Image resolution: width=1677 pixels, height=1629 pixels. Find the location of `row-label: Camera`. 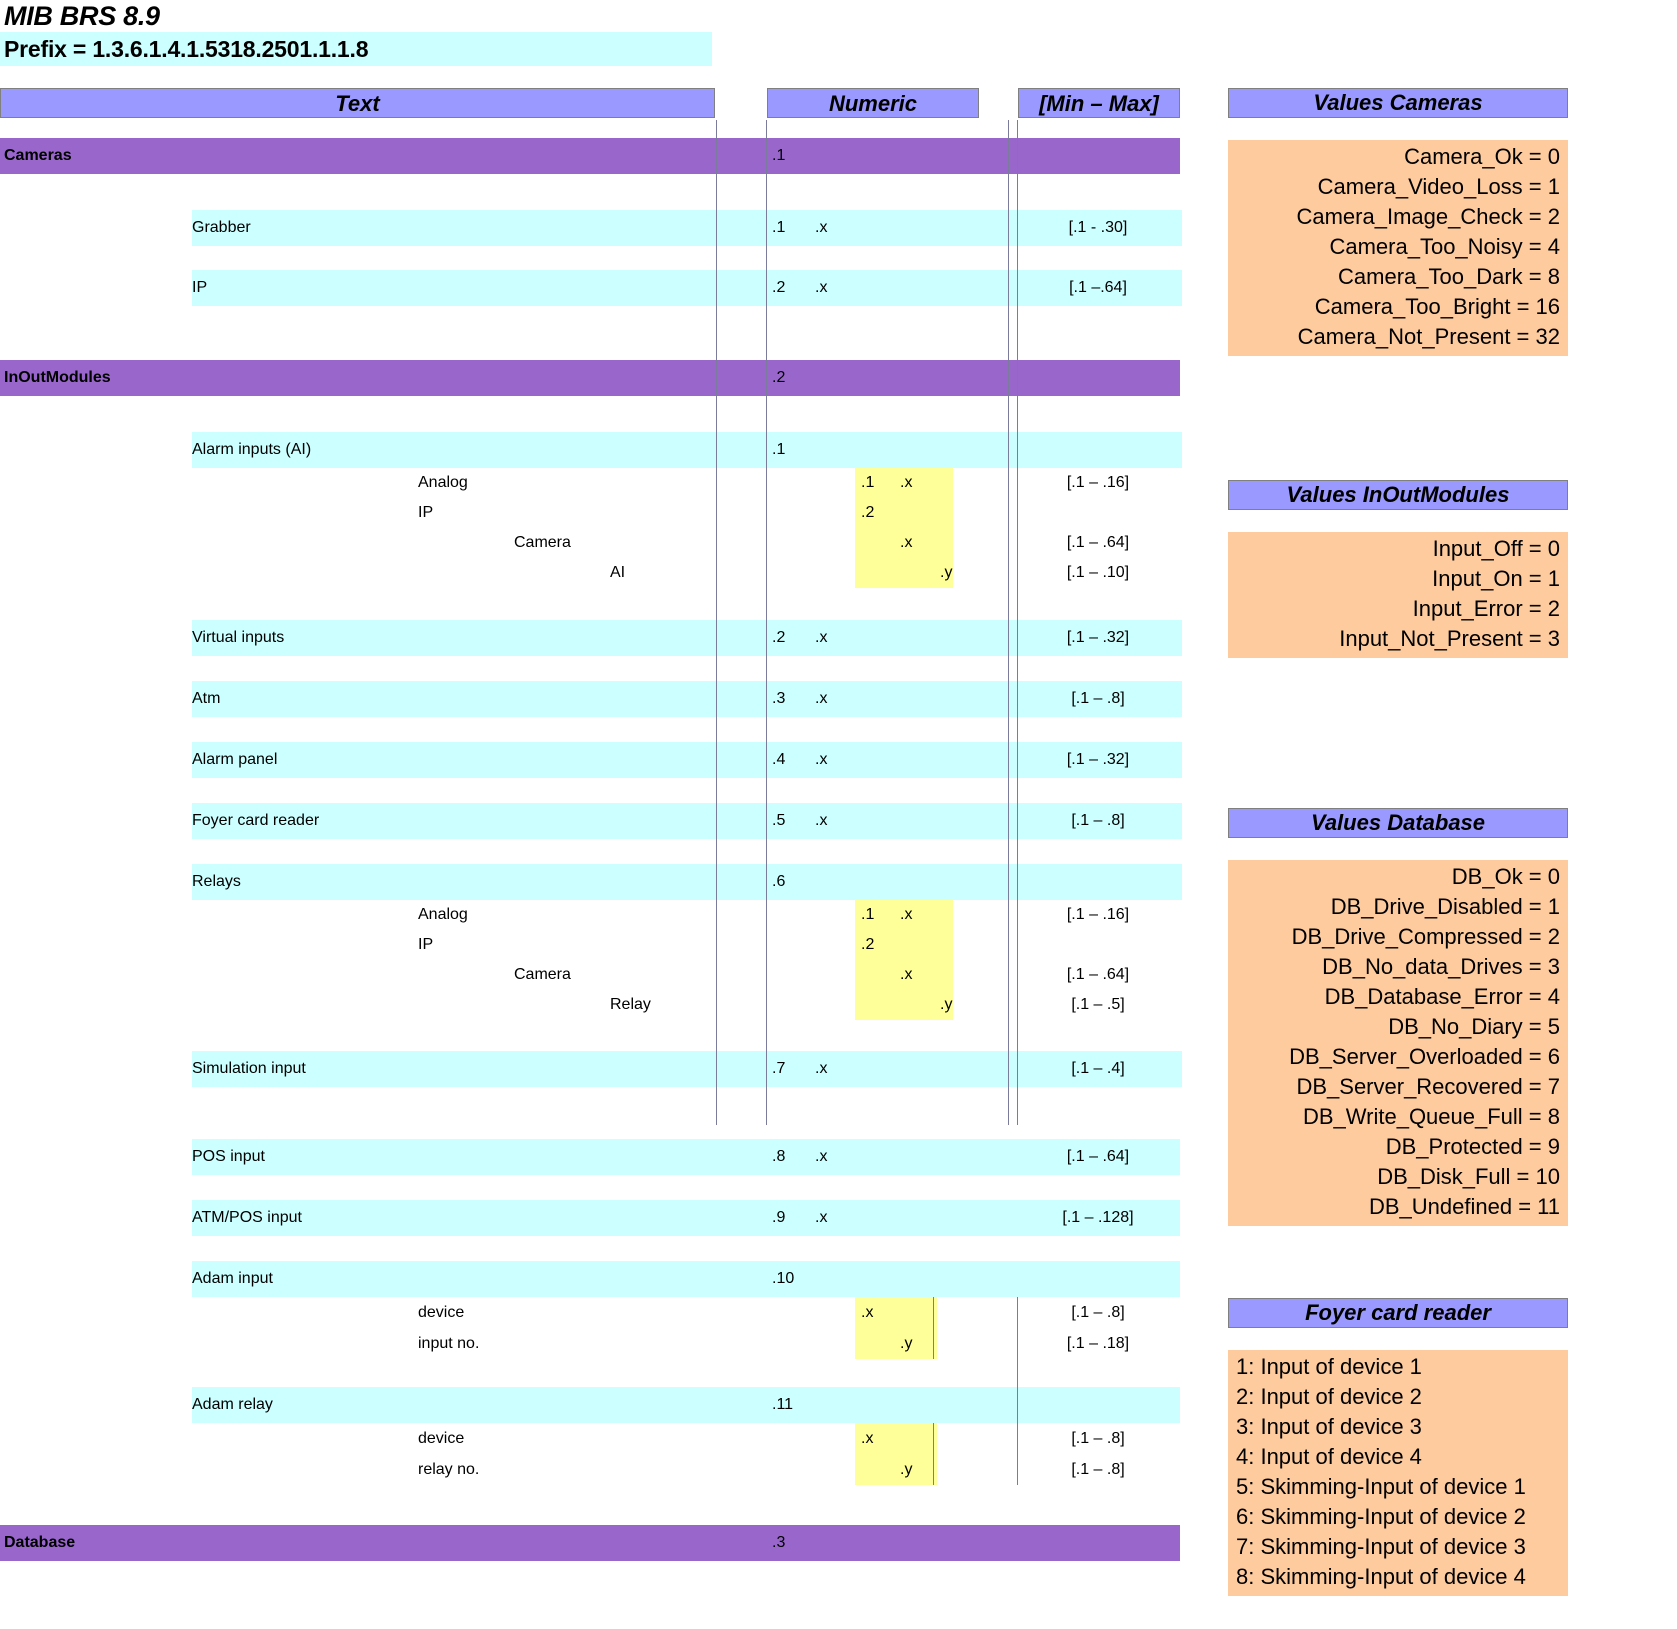

row-label: Camera is located at coordinates (542, 974).